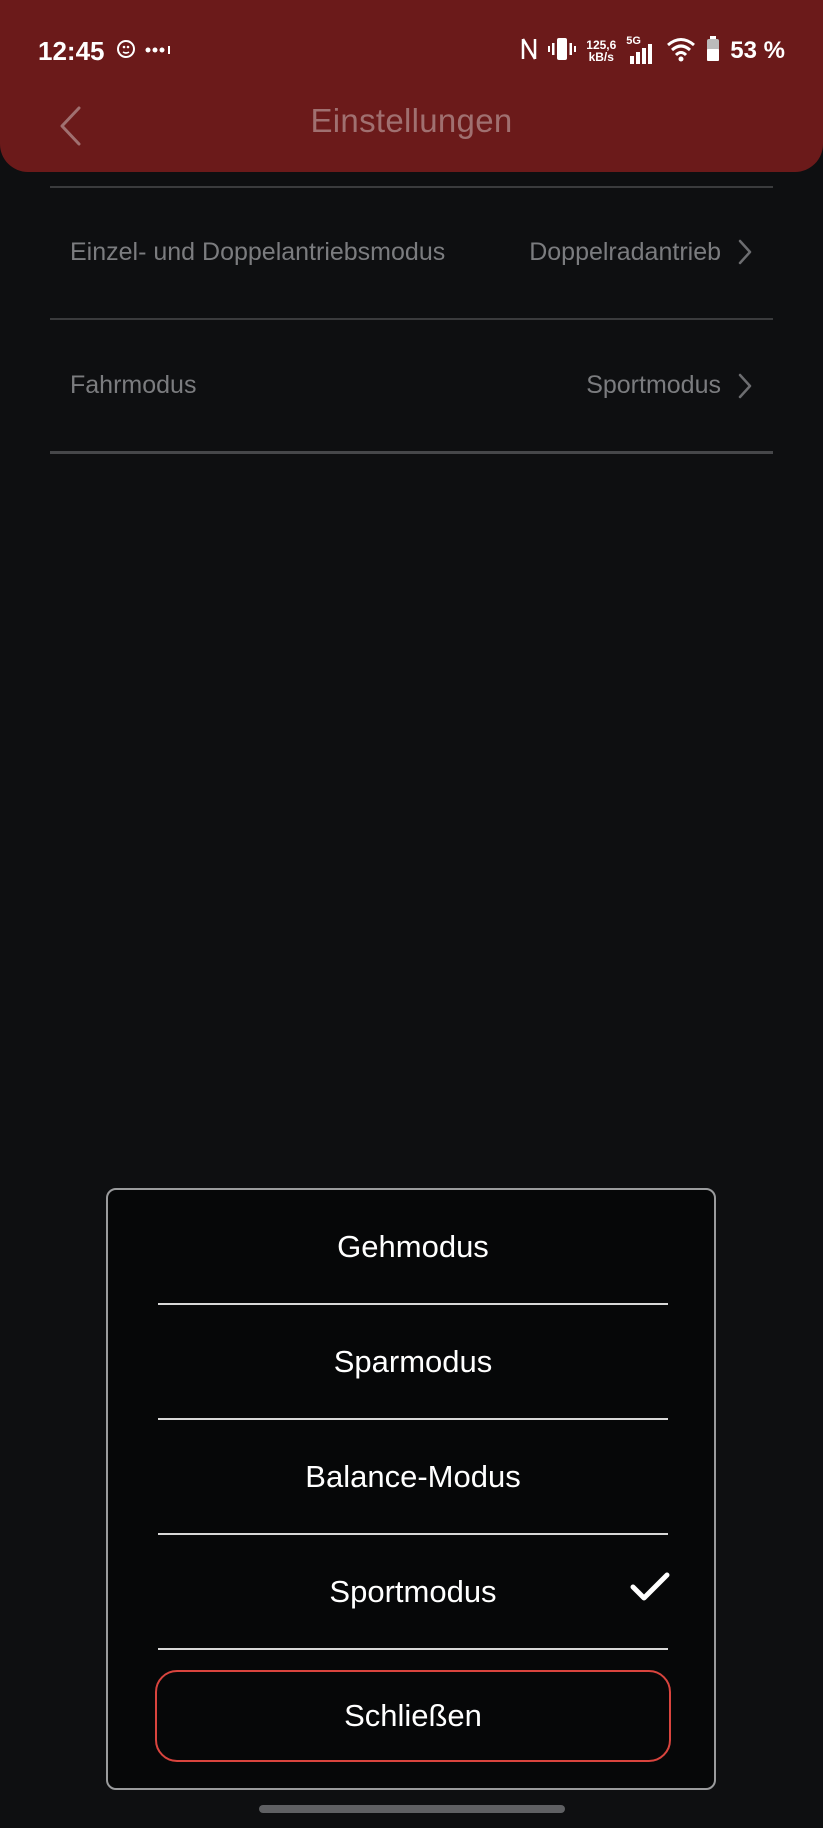  Describe the element at coordinates (757, 50) in the screenshot. I see `battery-percent: 53 %` at that location.